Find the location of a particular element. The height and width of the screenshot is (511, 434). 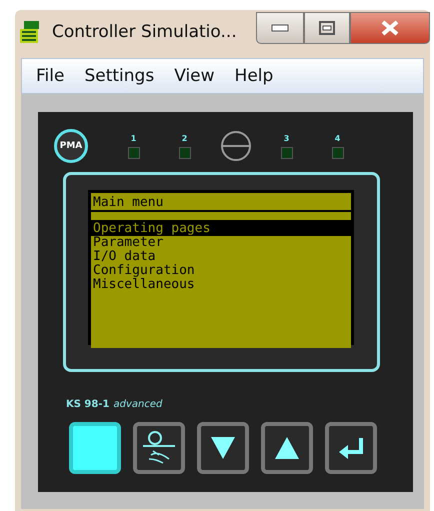

maximize-button is located at coordinates (327, 28).